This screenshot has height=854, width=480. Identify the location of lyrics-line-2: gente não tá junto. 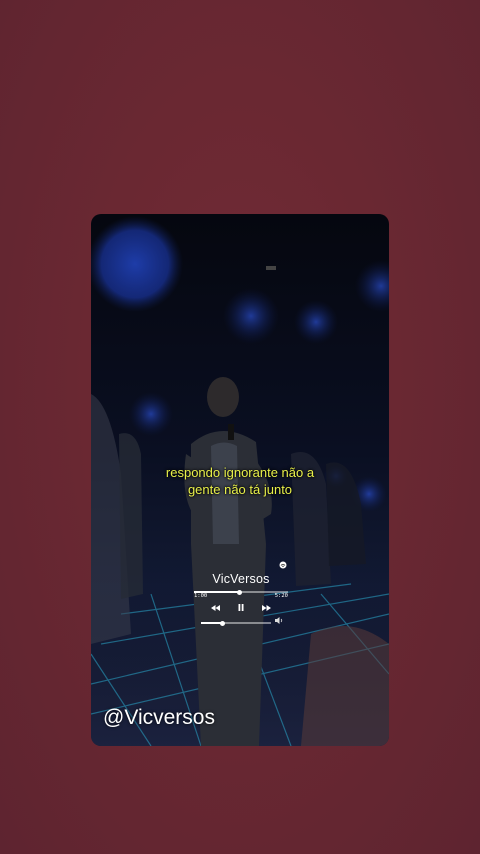
(240, 489).